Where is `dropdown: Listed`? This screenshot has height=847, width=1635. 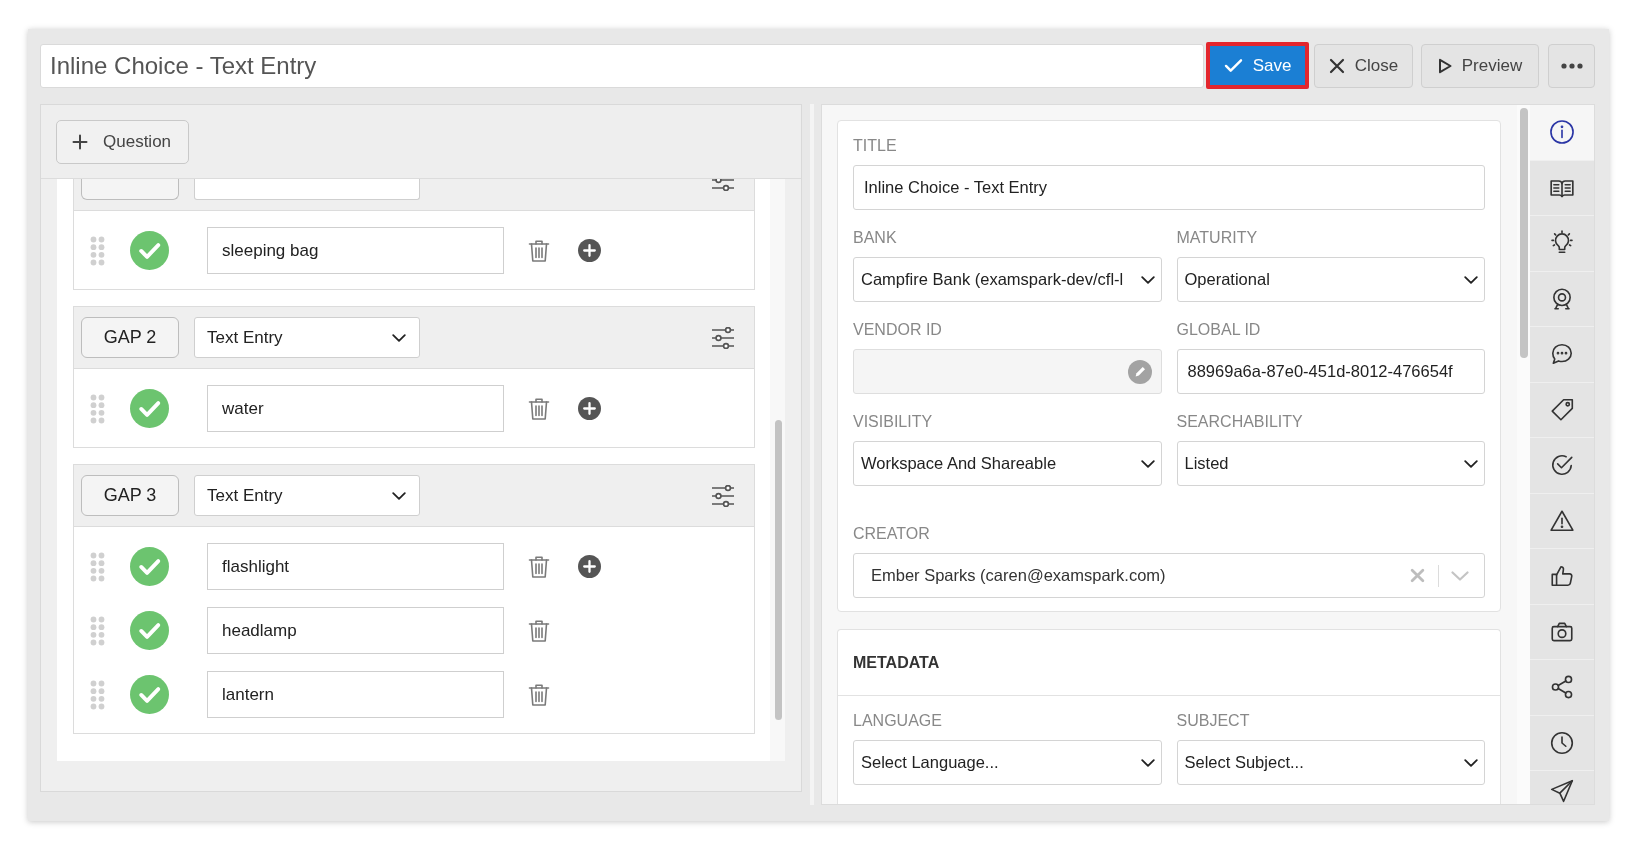
dropdown: Listed is located at coordinates (1330, 463).